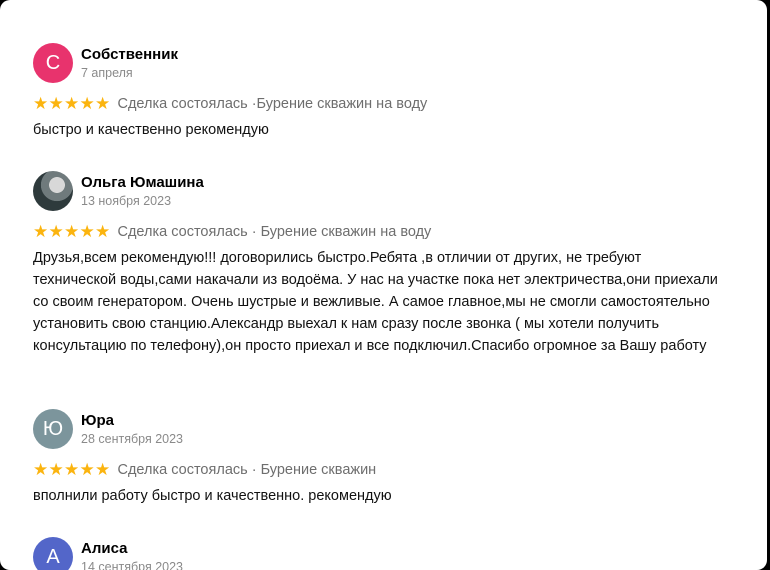  What do you see at coordinates (132, 439) in the screenshot?
I see `review-date: 28 сентября 2023` at bounding box center [132, 439].